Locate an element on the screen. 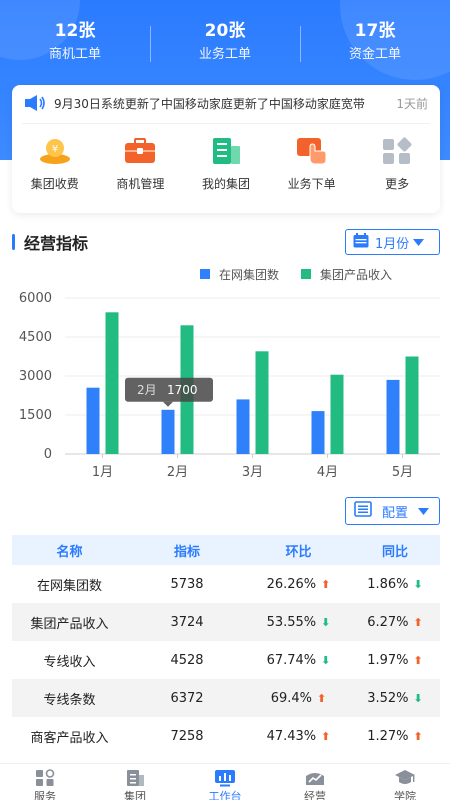  config-label: 配置 is located at coordinates (395, 513).